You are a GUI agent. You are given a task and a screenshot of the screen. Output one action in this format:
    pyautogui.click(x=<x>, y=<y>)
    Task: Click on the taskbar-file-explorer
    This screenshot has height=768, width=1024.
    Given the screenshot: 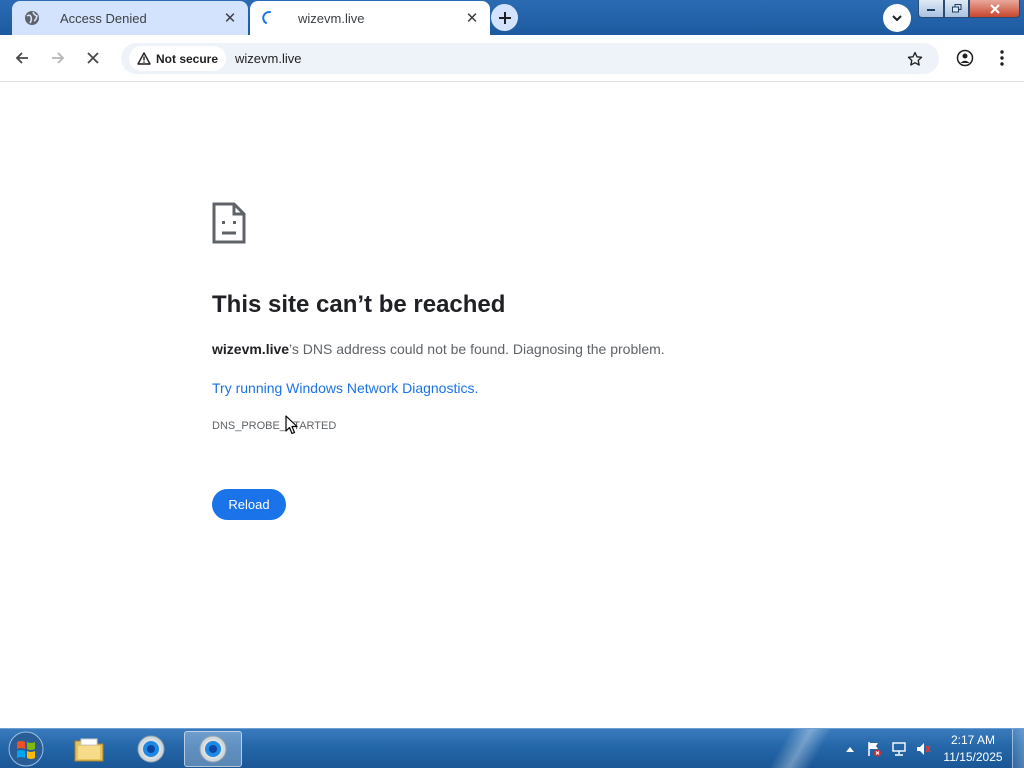 What is the action you would take?
    pyautogui.click(x=89, y=749)
    